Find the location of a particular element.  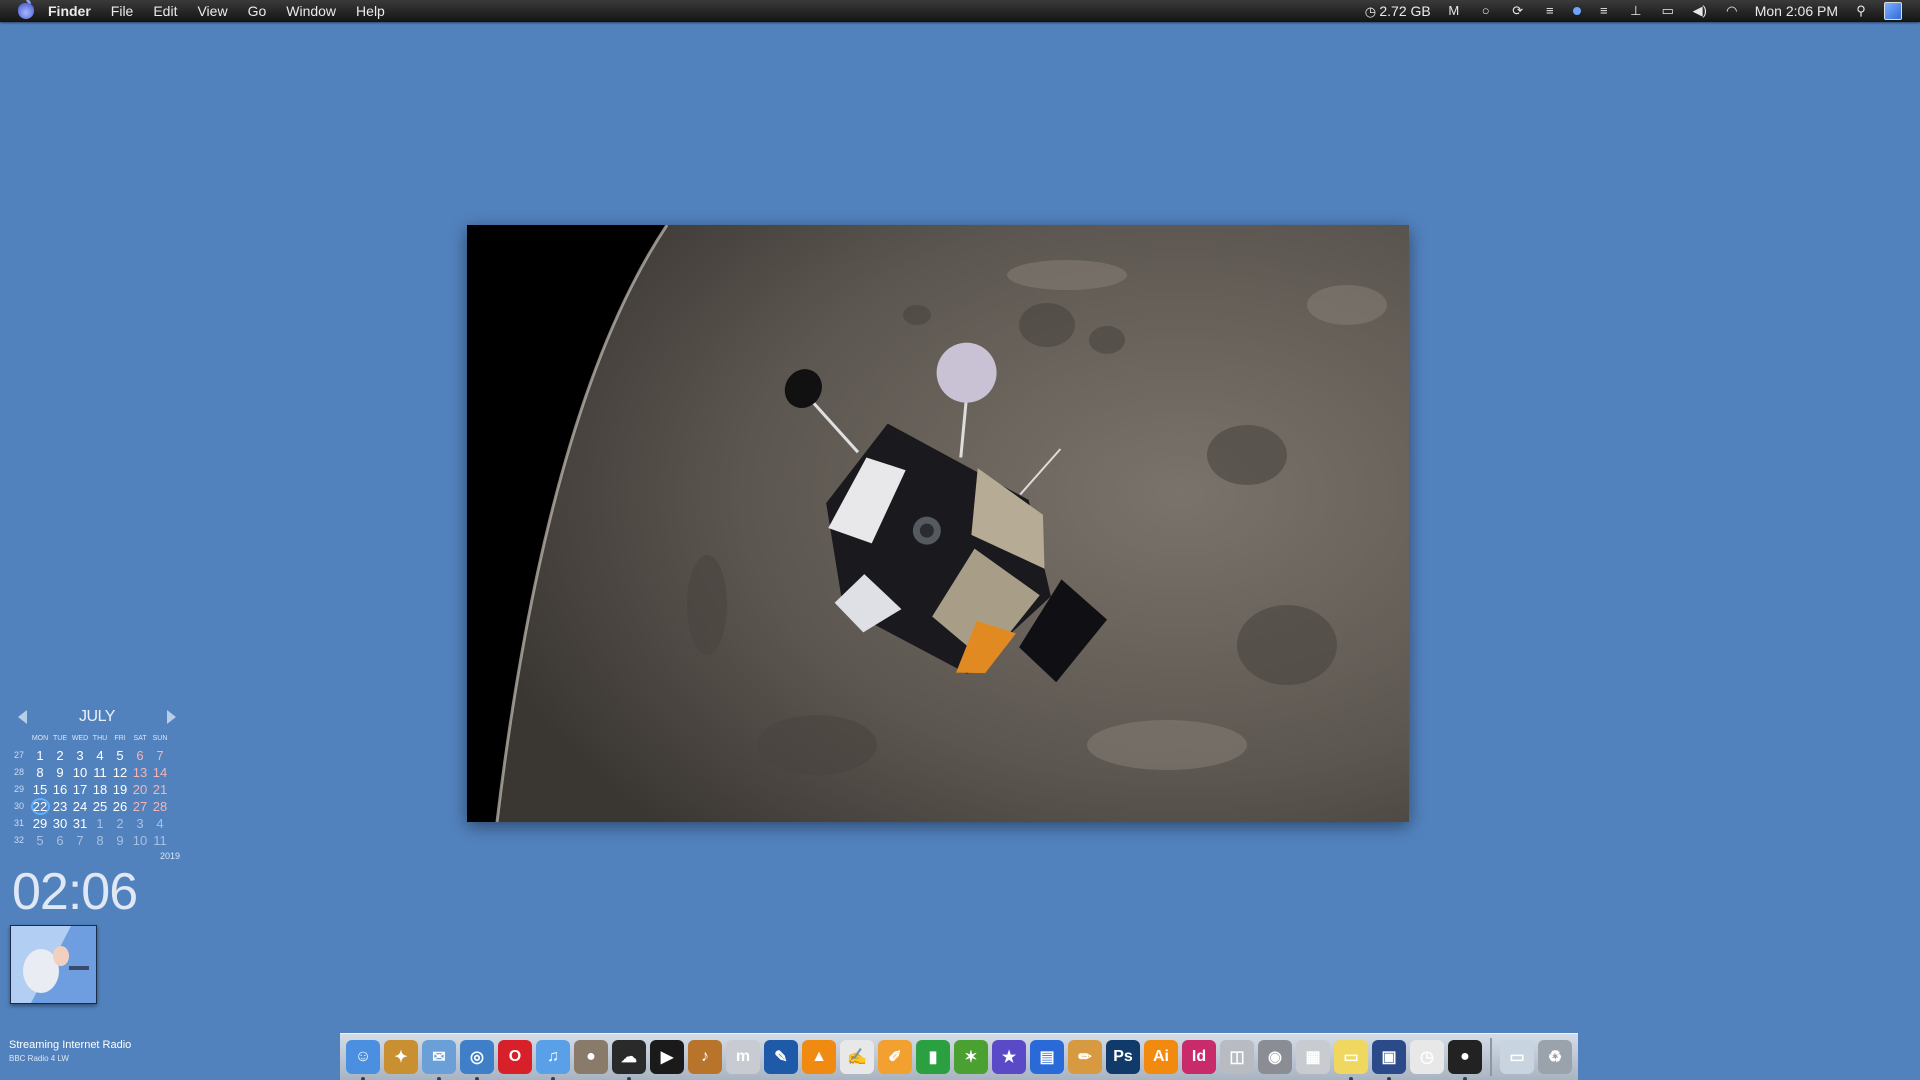

calendar-day: 30 is located at coordinates (60, 823).